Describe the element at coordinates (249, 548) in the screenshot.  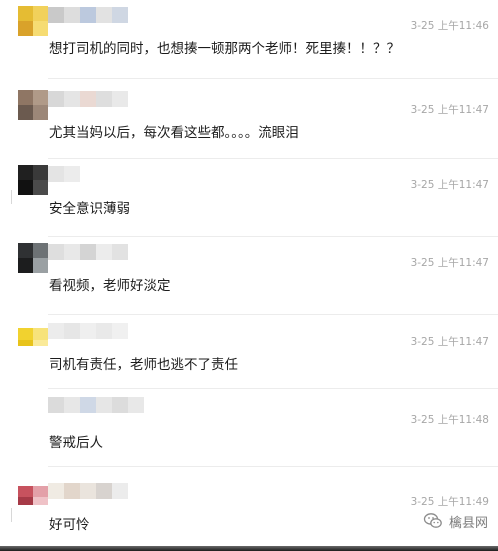
I see `bottom-shadow-bar` at that location.